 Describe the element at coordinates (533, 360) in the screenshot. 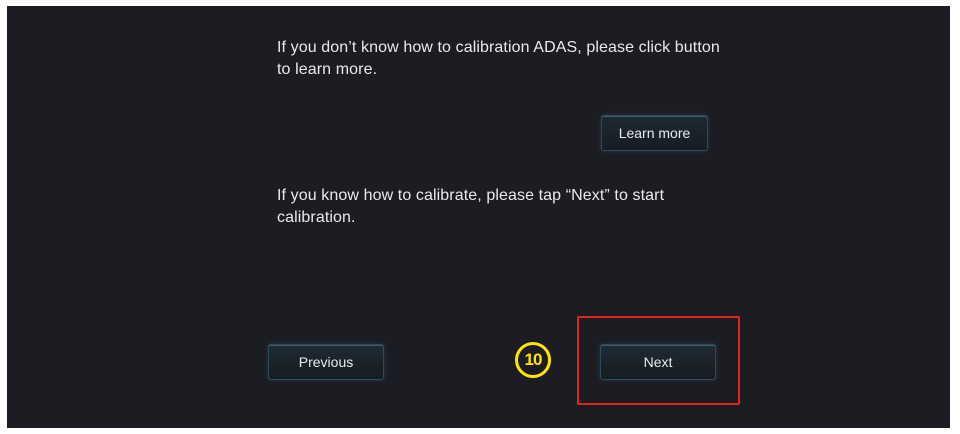

I see `step-number-marker: 10` at that location.